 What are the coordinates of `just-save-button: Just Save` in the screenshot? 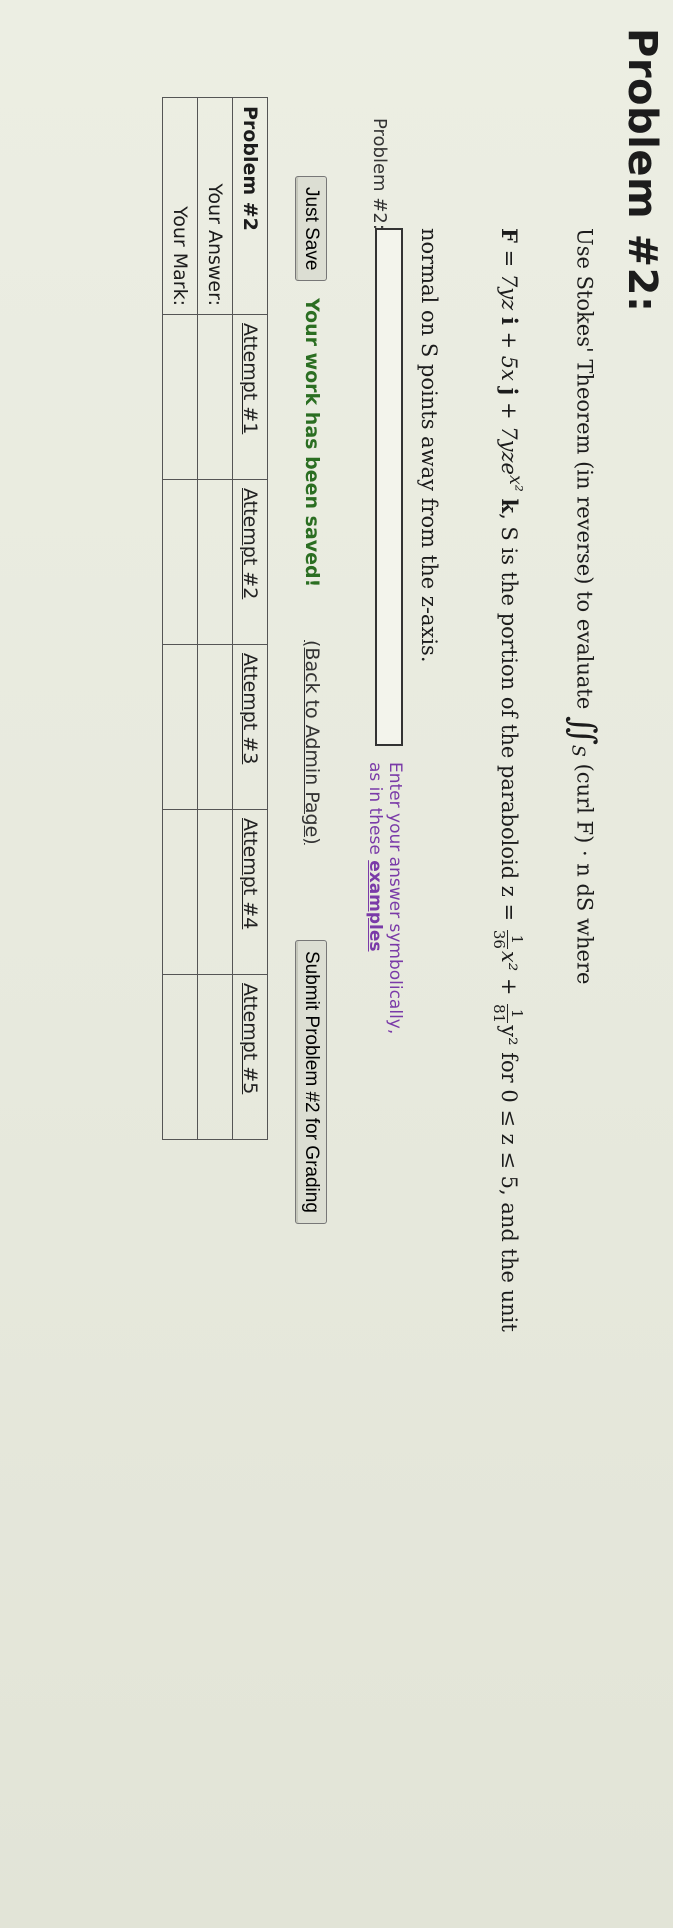 It's located at (311, 229).